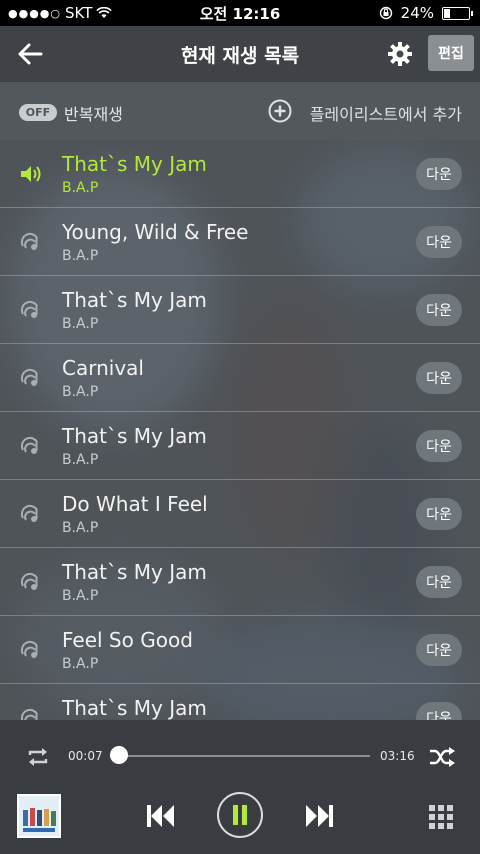 The width and height of the screenshot is (480, 854). Describe the element at coordinates (240, 702) in the screenshot. I see `playlist-row: That`s My JamB.A.P다운` at that location.